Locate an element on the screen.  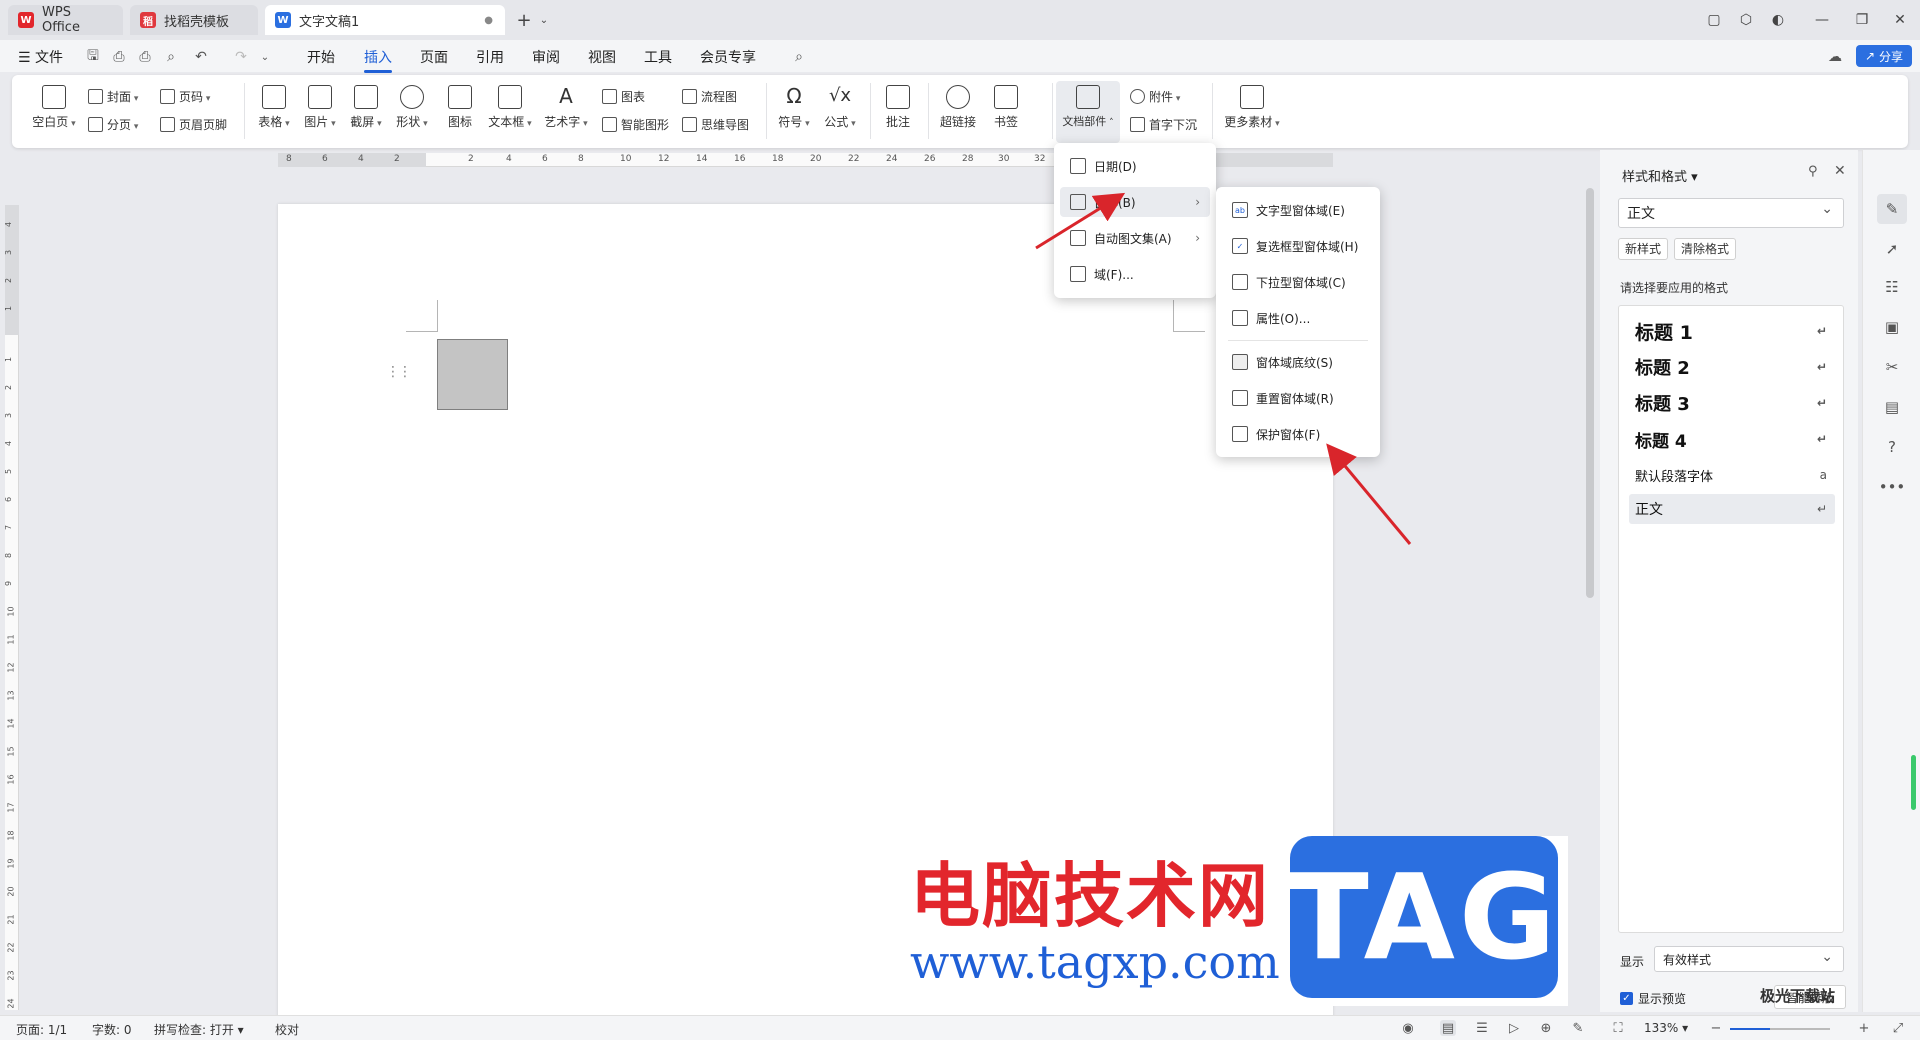
blank-page-button: 空白页 is located at coordinates (54, 107).